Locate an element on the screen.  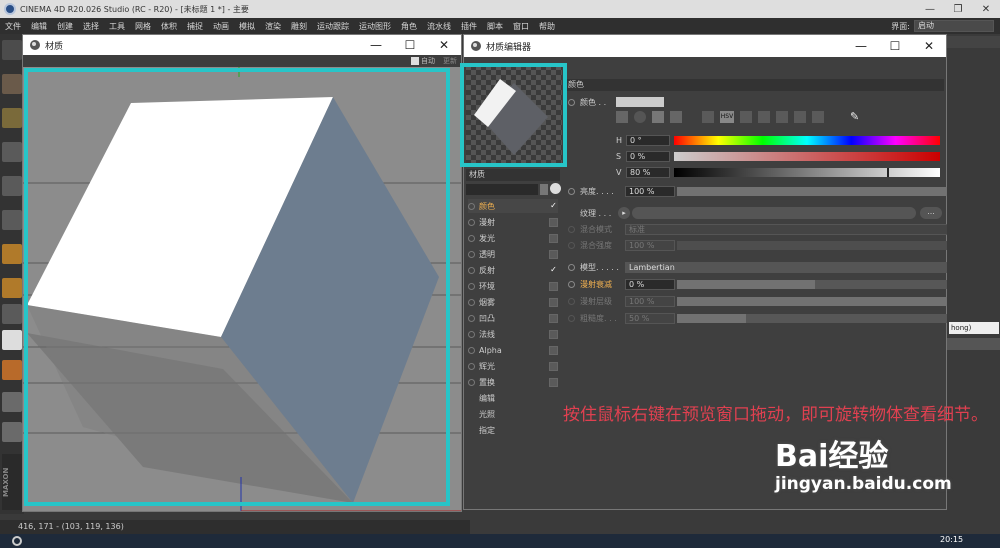
editor-close-button: ✕ is located at coordinates (929, 46).